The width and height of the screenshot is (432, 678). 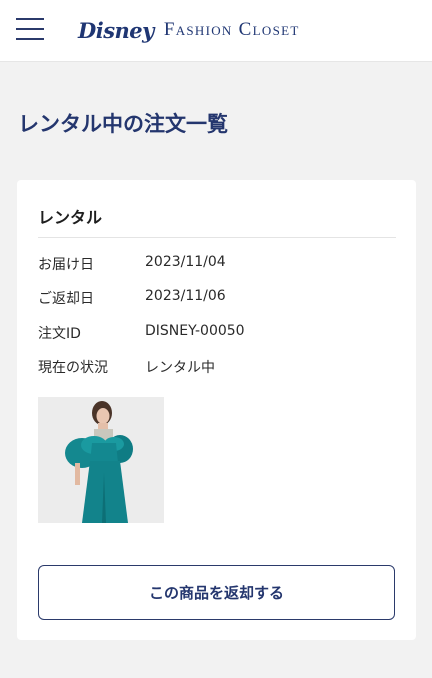 I want to click on return-date-row: ご返却日 2023/11/06, so click(x=217, y=299).